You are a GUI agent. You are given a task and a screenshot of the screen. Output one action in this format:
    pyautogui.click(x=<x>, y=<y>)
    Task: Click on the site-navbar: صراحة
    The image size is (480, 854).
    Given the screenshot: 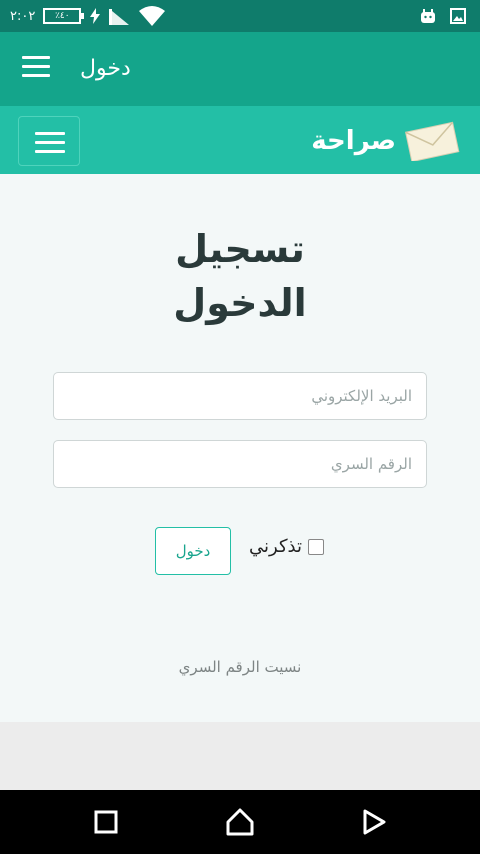 What is the action you would take?
    pyautogui.click(x=240, y=140)
    